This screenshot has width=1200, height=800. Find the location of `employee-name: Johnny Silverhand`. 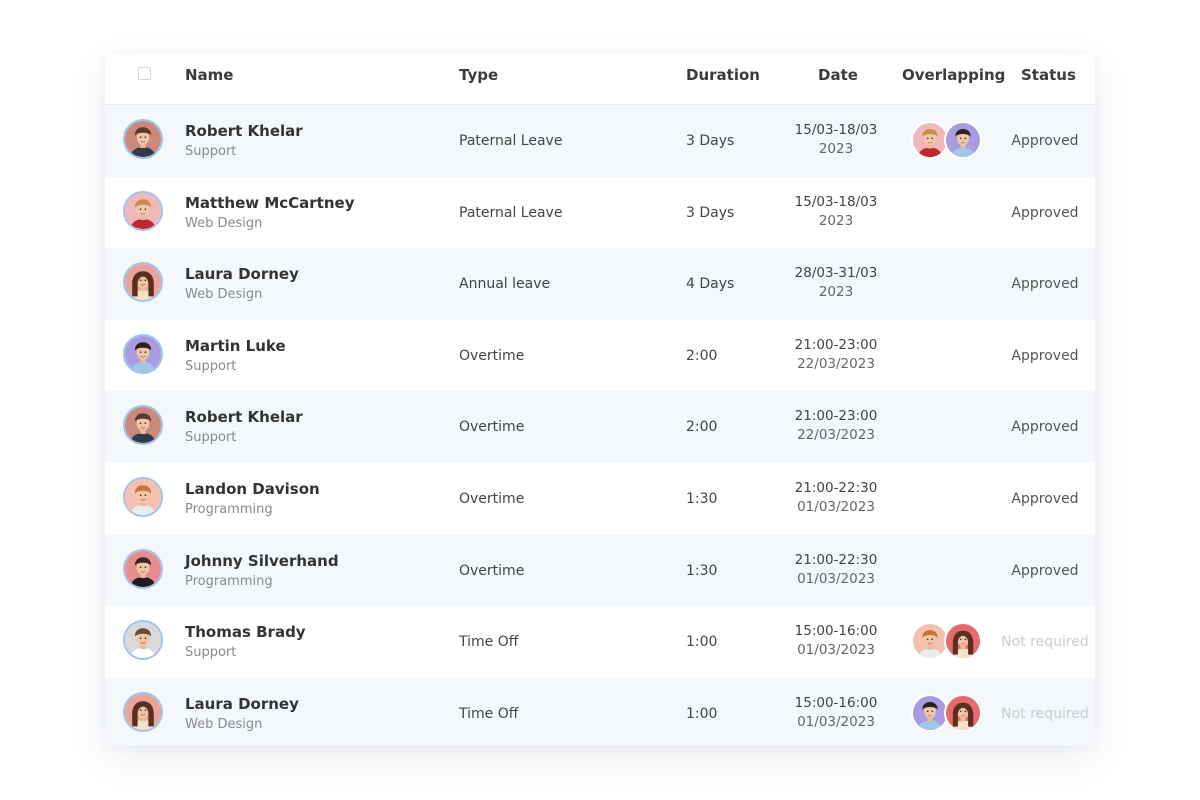

employee-name: Johnny Silverhand is located at coordinates (262, 561).